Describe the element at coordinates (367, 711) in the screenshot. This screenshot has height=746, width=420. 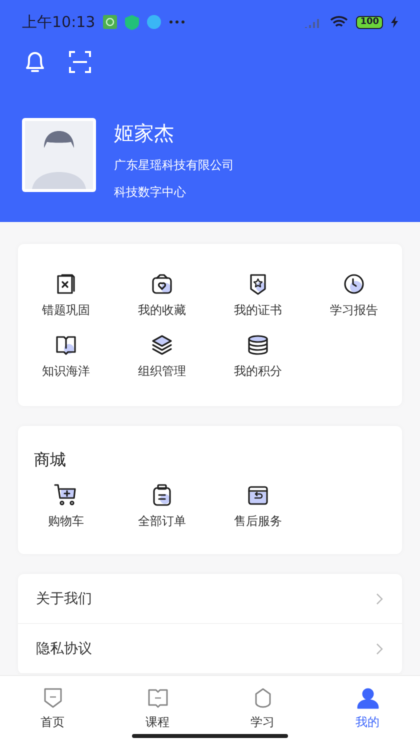
I see `tab: 我的` at that location.